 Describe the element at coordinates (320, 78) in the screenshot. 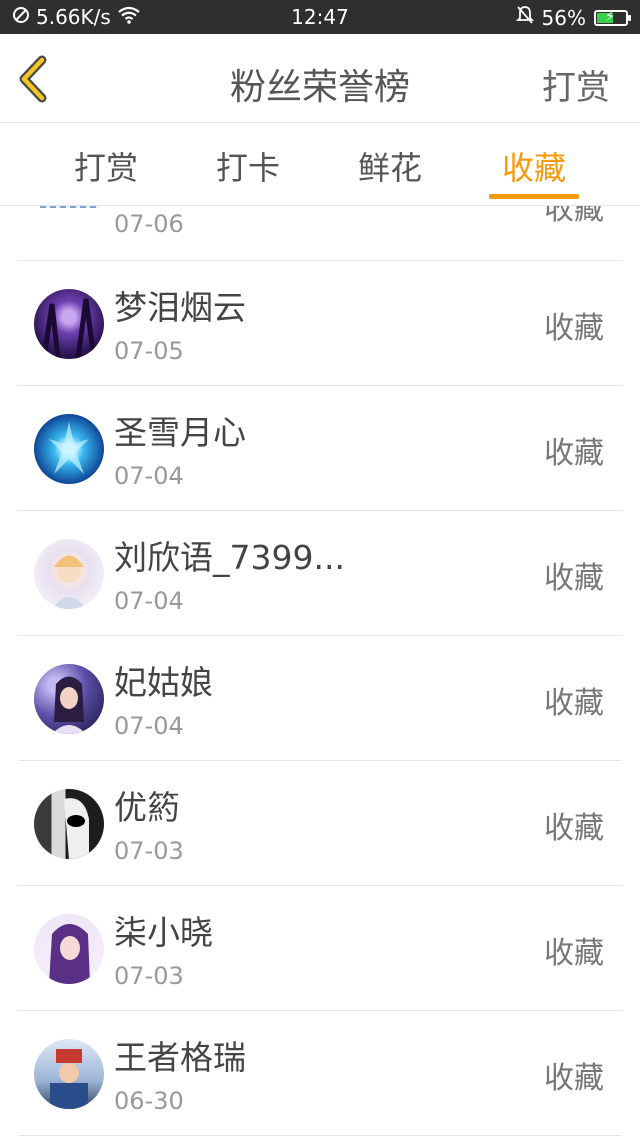

I see `top-bar: 粉丝荣誉榜 打赏` at that location.